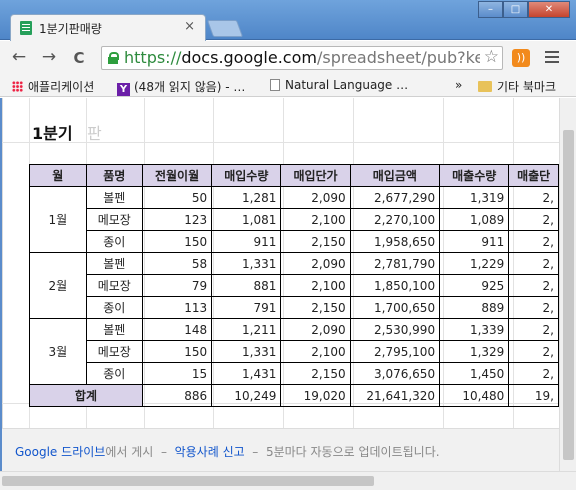 This screenshot has height=490, width=576. What do you see at coordinates (83, 452) in the screenshot?
I see `drive-link: 드라이브` at bounding box center [83, 452].